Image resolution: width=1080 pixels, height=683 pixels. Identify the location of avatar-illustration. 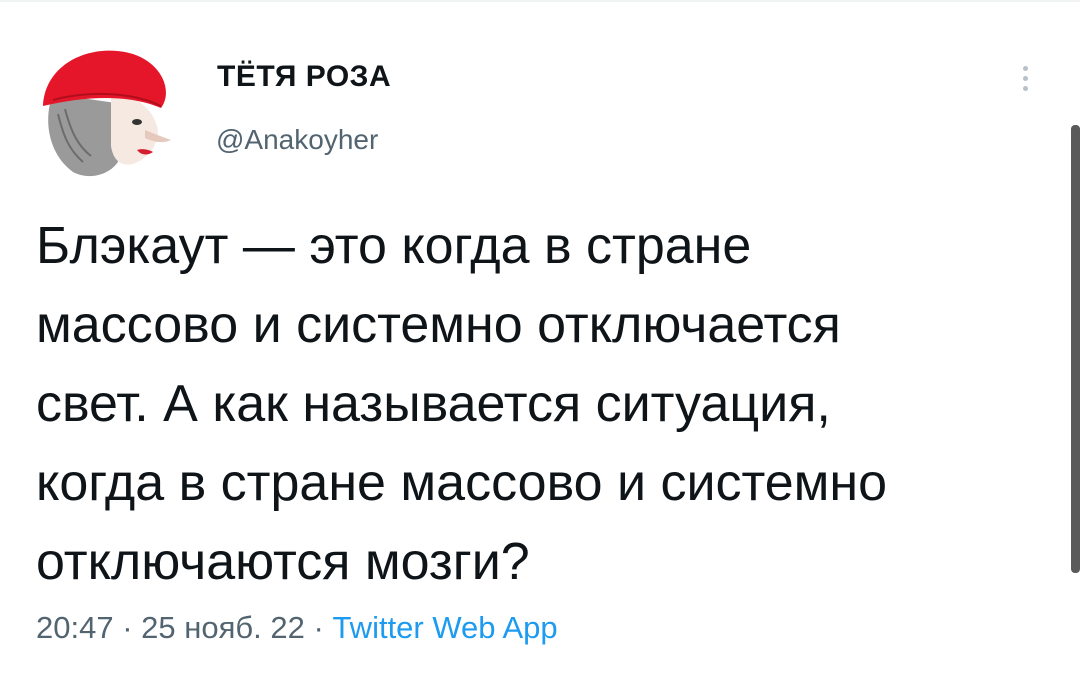
(108, 109).